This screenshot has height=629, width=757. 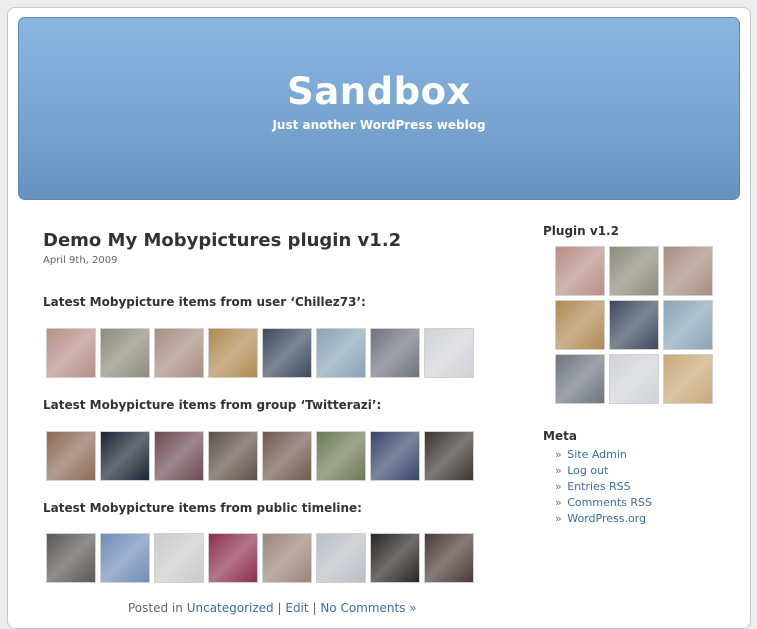 I want to click on meta-link-wordpress-org: » WordPress.org, so click(x=603, y=519).